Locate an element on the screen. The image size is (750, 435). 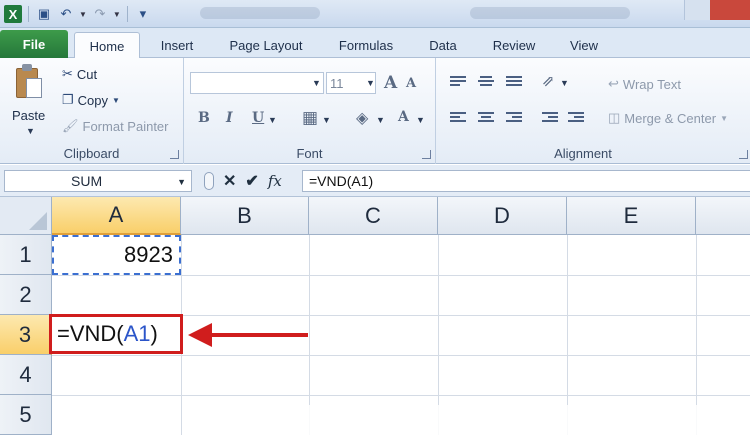
orientation-dropdown-icon: ▼ is located at coordinates (564, 83).